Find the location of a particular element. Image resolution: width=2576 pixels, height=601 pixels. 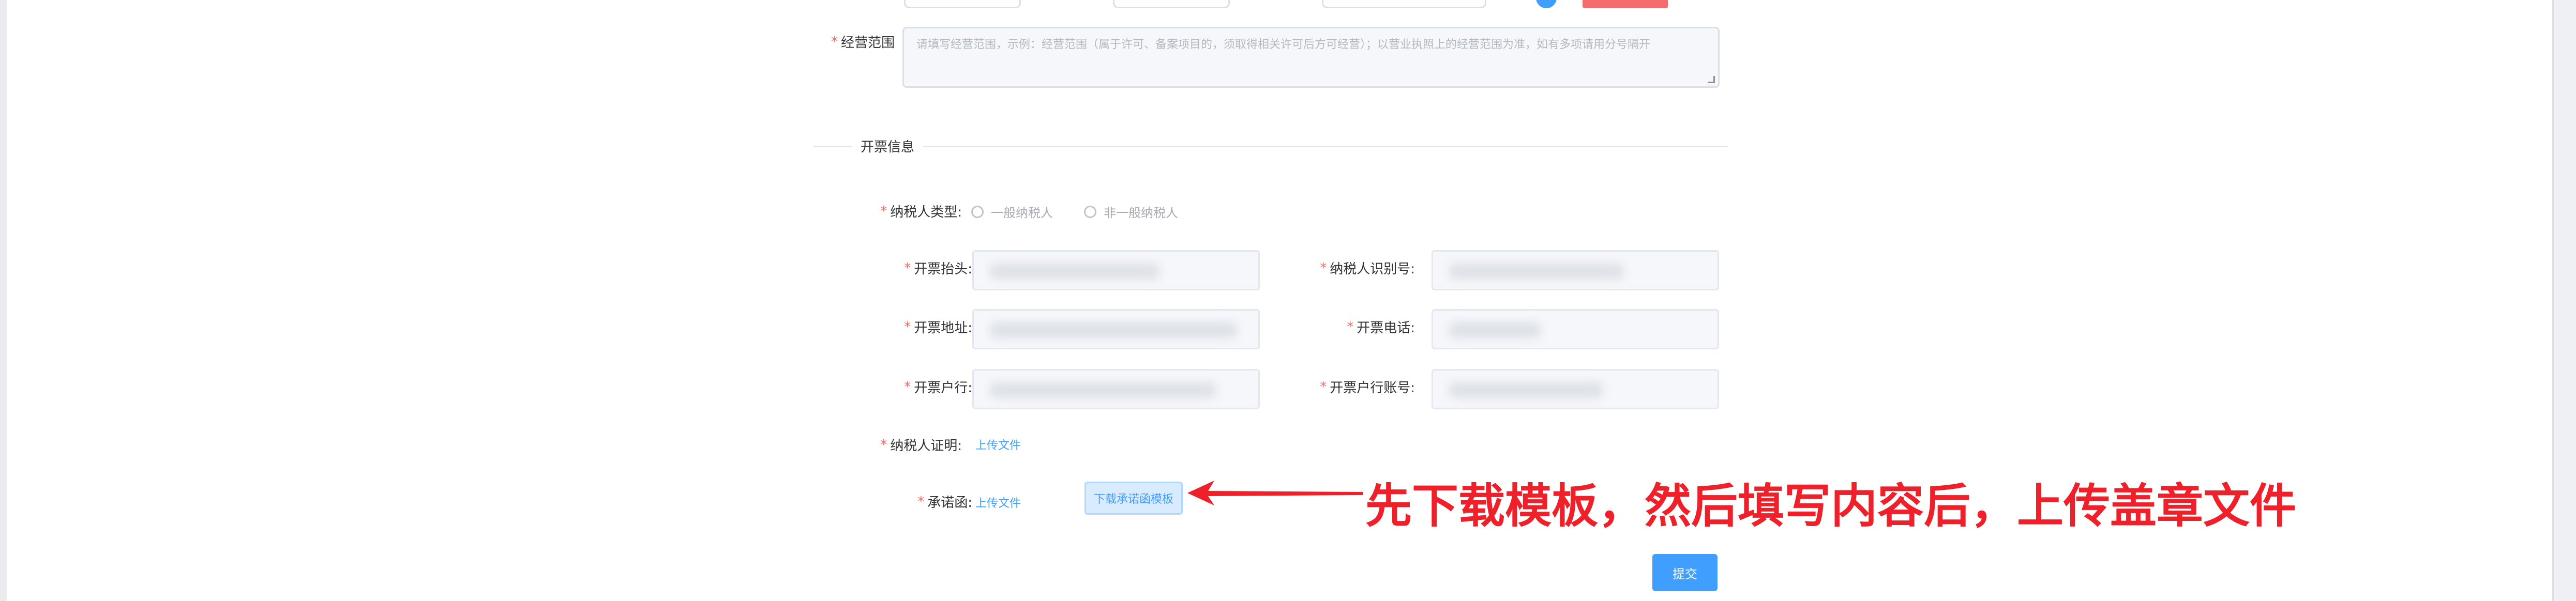

commitment-letter-upload-link: 上传文件 is located at coordinates (998, 503).